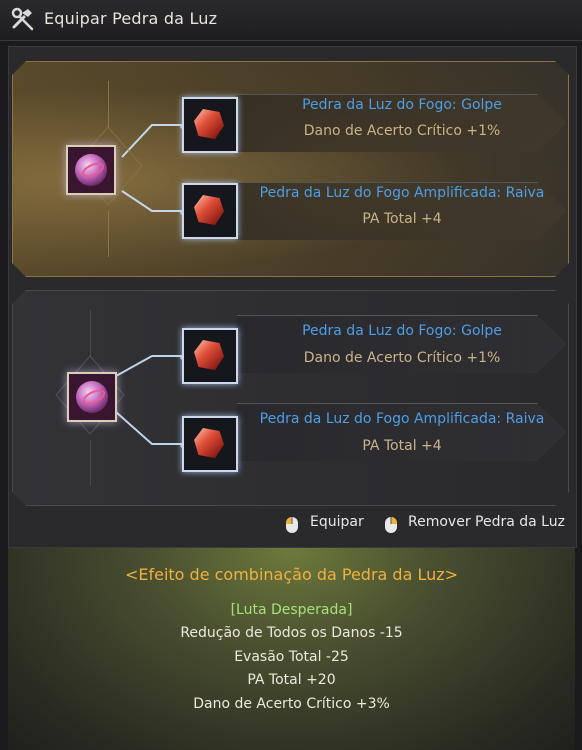 The width and height of the screenshot is (582, 750). Describe the element at coordinates (391, 525) in the screenshot. I see `mouse-right-click-icon` at that location.